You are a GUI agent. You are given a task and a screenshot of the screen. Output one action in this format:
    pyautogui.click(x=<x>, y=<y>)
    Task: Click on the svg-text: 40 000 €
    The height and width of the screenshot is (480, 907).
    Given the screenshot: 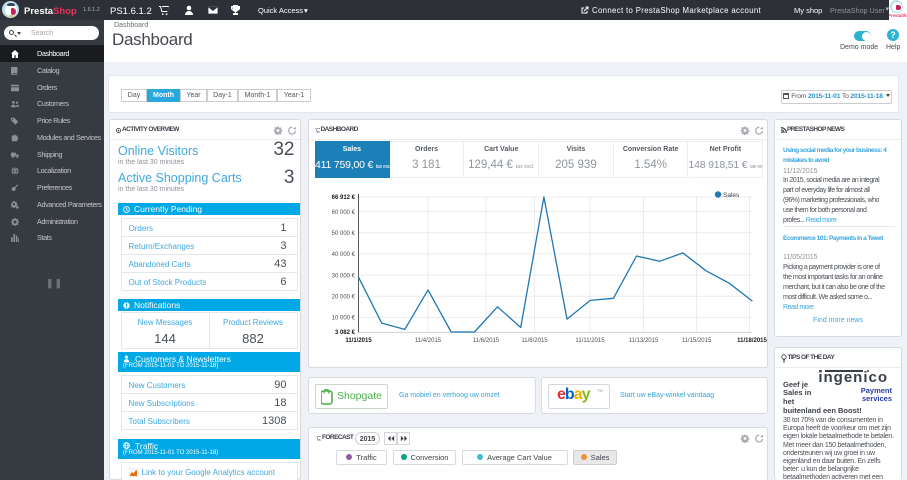 What is the action you would take?
    pyautogui.click(x=344, y=255)
    